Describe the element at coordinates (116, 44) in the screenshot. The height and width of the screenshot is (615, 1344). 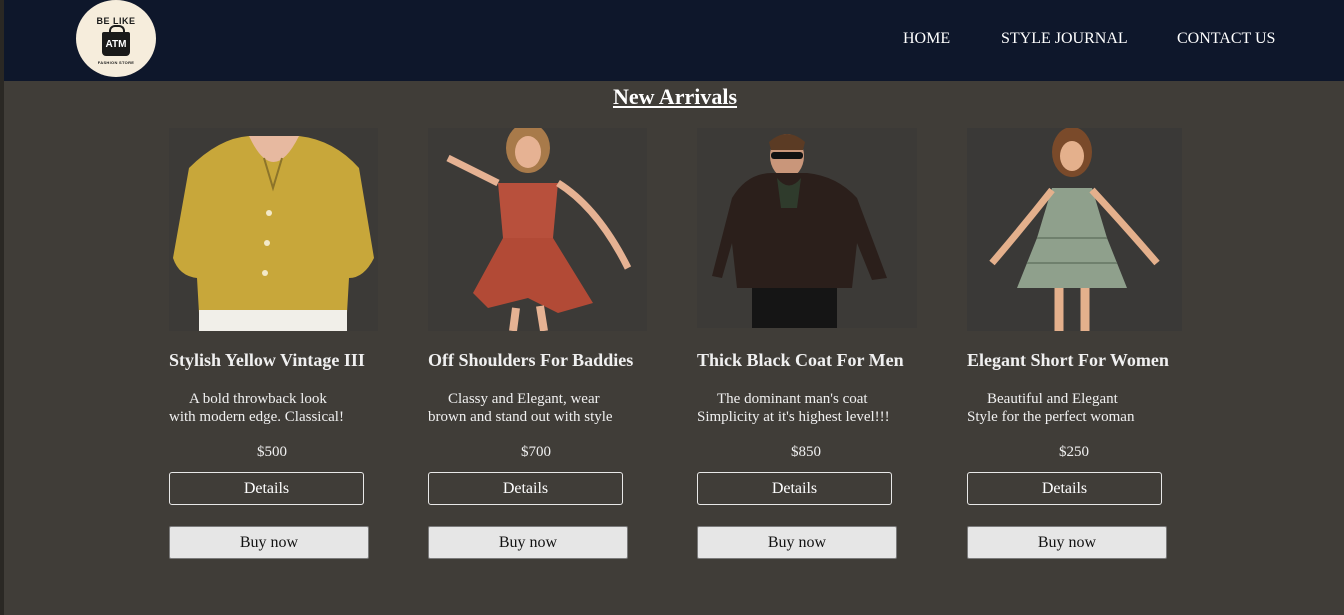
I see `logo-mid-text: ATM` at that location.